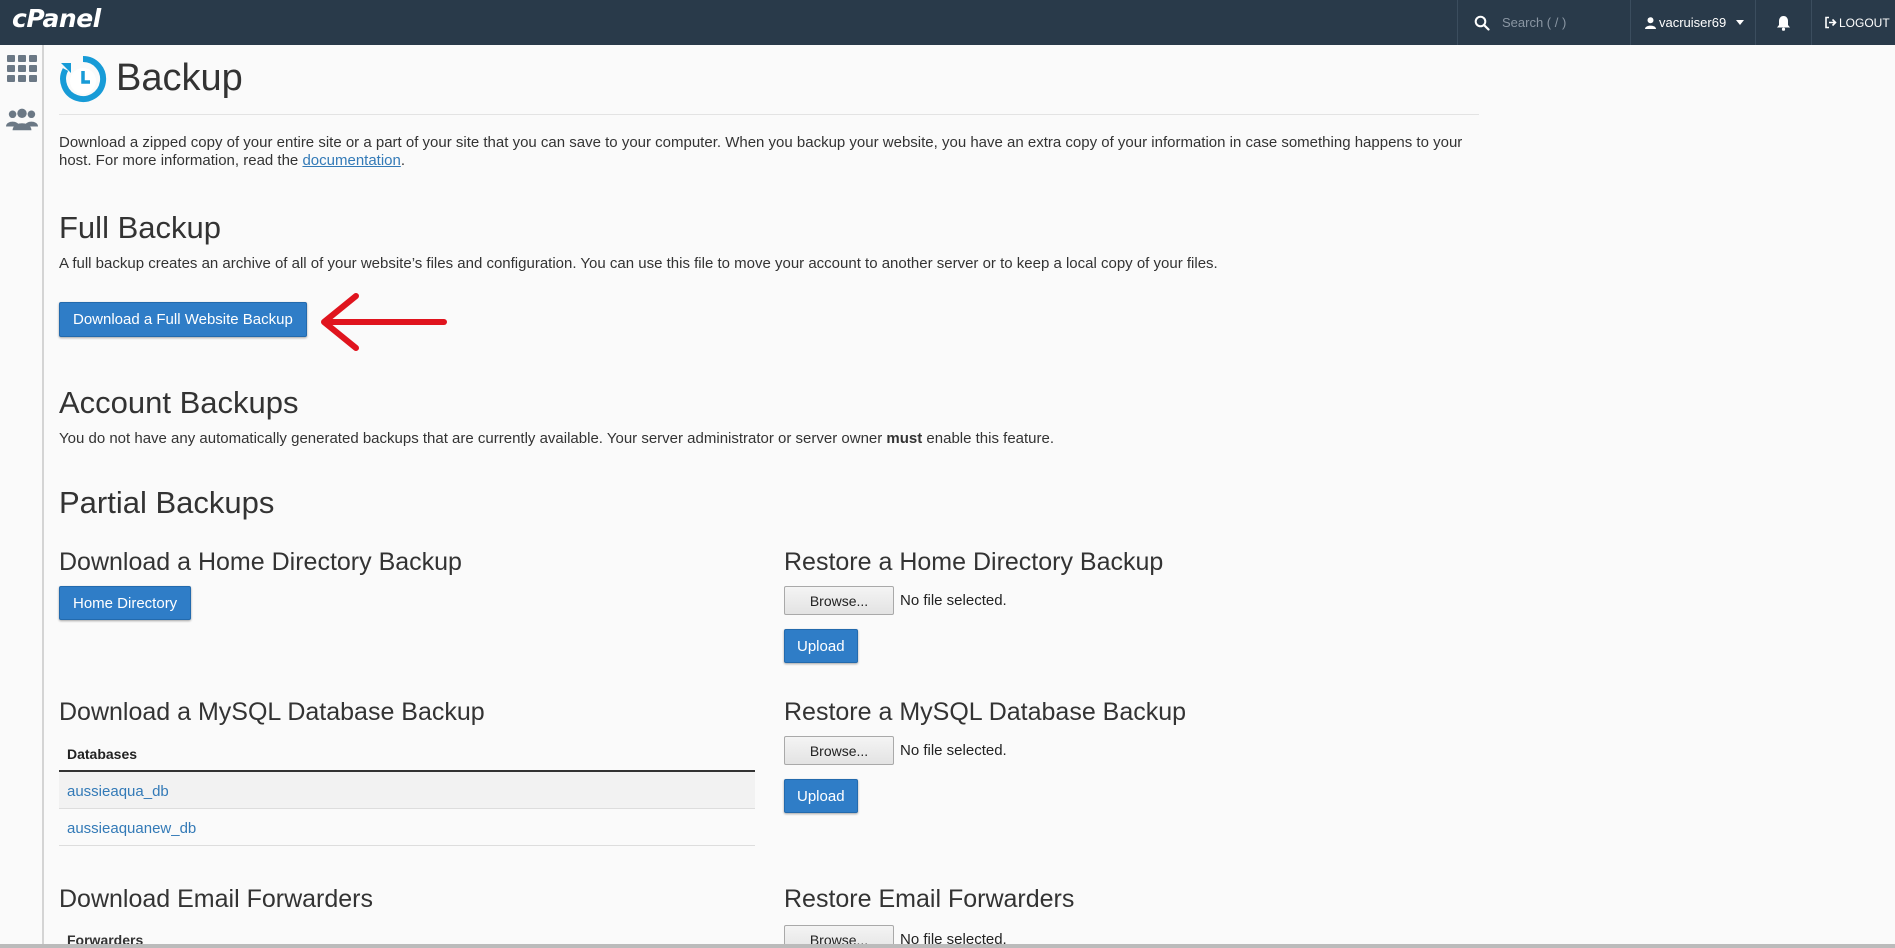 Image resolution: width=1895 pixels, height=948 pixels. Describe the element at coordinates (351, 160) in the screenshot. I see `documentation-link: documentation` at that location.